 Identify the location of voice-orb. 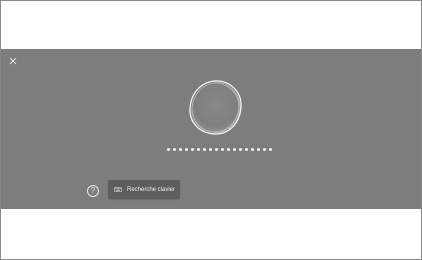
(215, 108).